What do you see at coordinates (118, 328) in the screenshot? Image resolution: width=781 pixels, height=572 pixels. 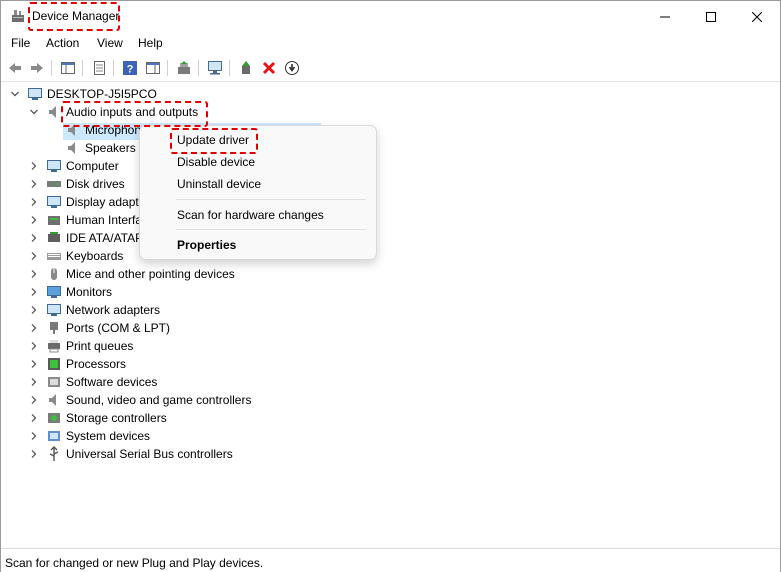 I see `category-label-ports: Ports (COM & LPT)` at bounding box center [118, 328].